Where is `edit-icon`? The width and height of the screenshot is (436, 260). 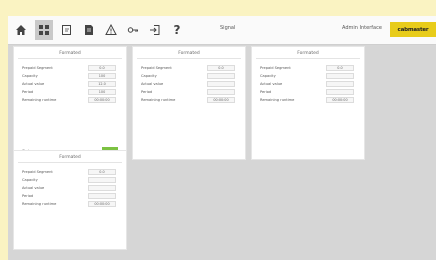 edit-icon is located at coordinates (67, 30).